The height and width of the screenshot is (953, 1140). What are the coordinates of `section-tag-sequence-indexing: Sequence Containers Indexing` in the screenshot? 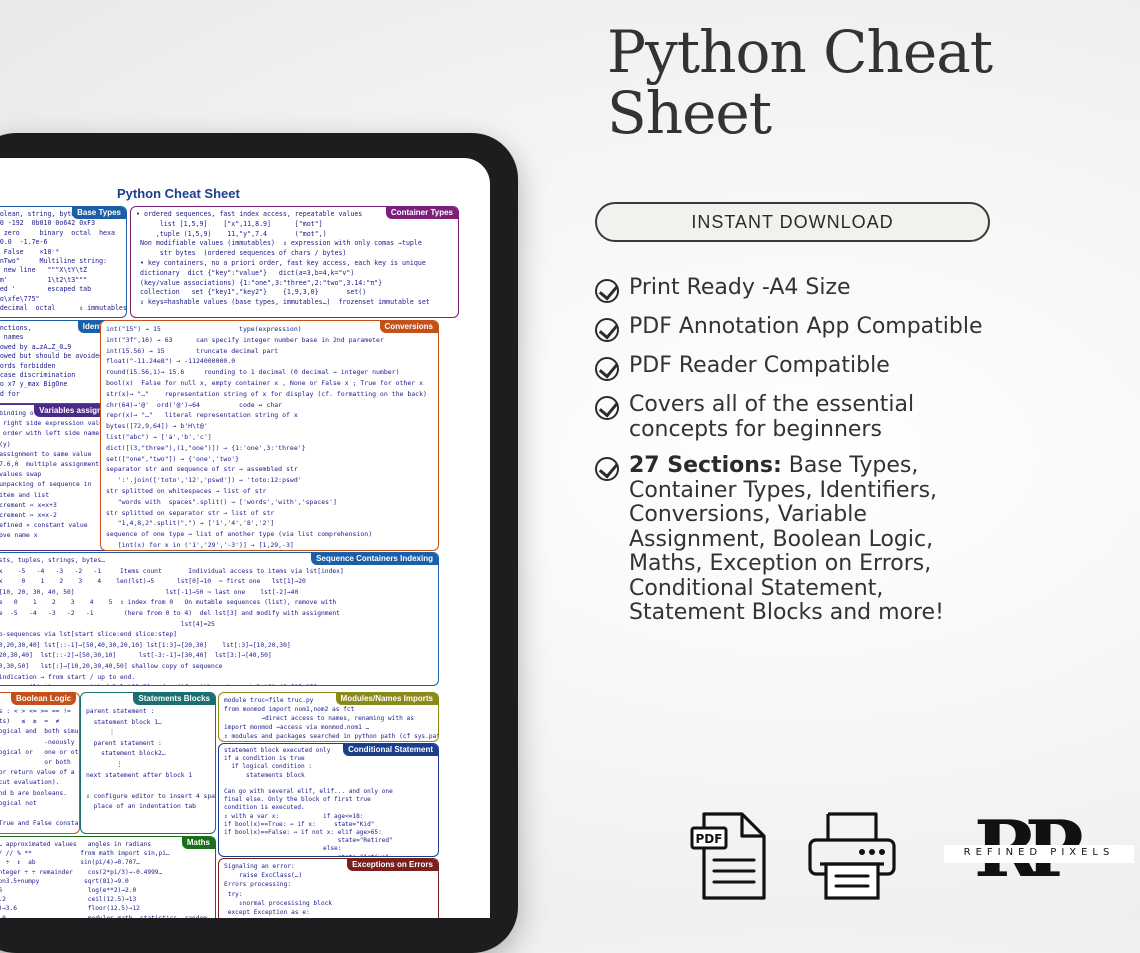 It's located at (374, 559).